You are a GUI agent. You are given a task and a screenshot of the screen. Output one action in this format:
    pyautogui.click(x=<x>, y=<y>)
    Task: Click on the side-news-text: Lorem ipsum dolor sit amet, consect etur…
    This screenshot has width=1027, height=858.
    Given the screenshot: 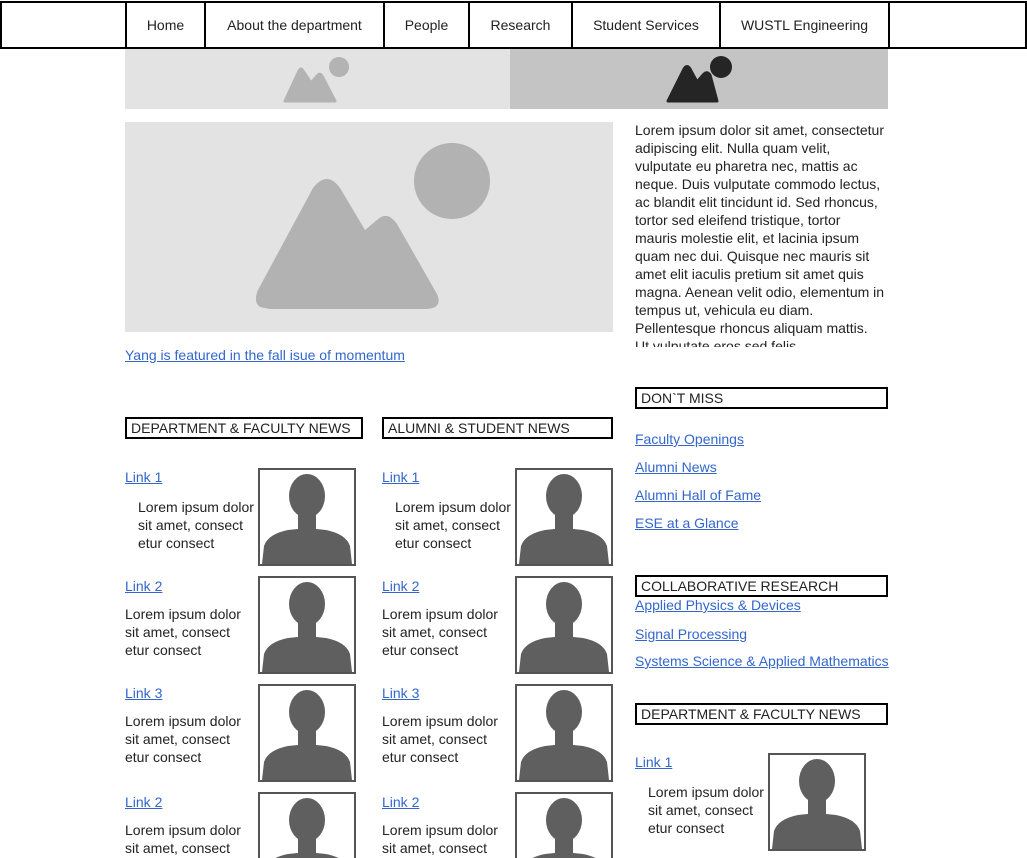 What is the action you would take?
    pyautogui.click(x=706, y=810)
    